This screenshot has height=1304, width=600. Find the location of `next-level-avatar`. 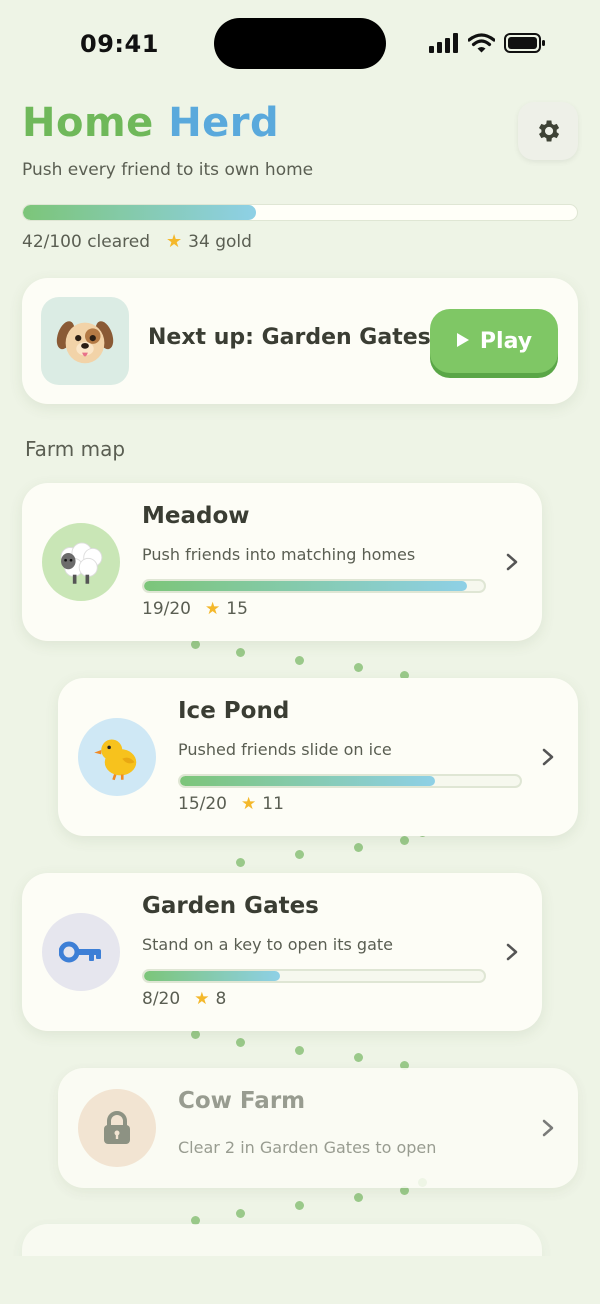

next-level-avatar is located at coordinates (85, 341).